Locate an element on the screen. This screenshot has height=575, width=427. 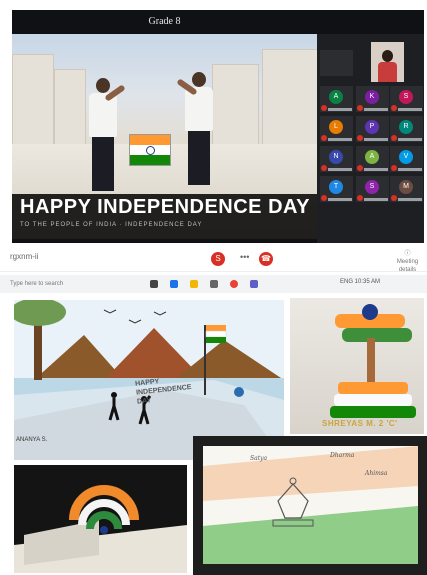
file-explorer-icon is located at coordinates (194, 284).